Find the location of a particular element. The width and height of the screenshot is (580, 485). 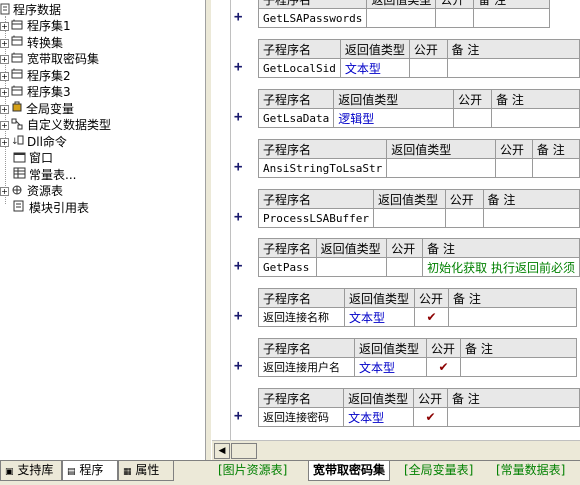

subroutine-row: GetLsaData 逻辑型 is located at coordinates (418, 118).